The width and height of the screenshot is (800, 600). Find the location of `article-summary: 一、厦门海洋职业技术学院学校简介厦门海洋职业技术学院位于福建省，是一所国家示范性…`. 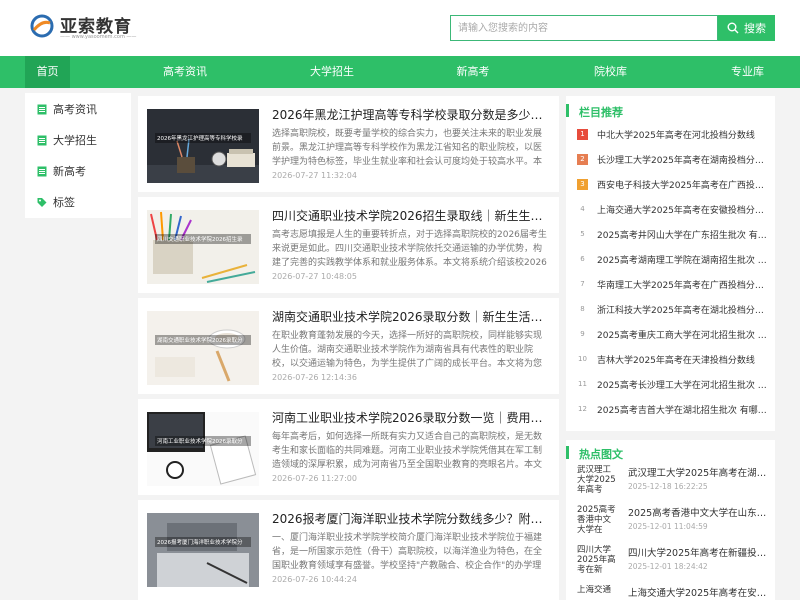

article-summary: 一、厦门海洋职业技术学院学校简介厦门海洋职业技术学院位于福建省，是一所国家示范性… is located at coordinates (407, 552).